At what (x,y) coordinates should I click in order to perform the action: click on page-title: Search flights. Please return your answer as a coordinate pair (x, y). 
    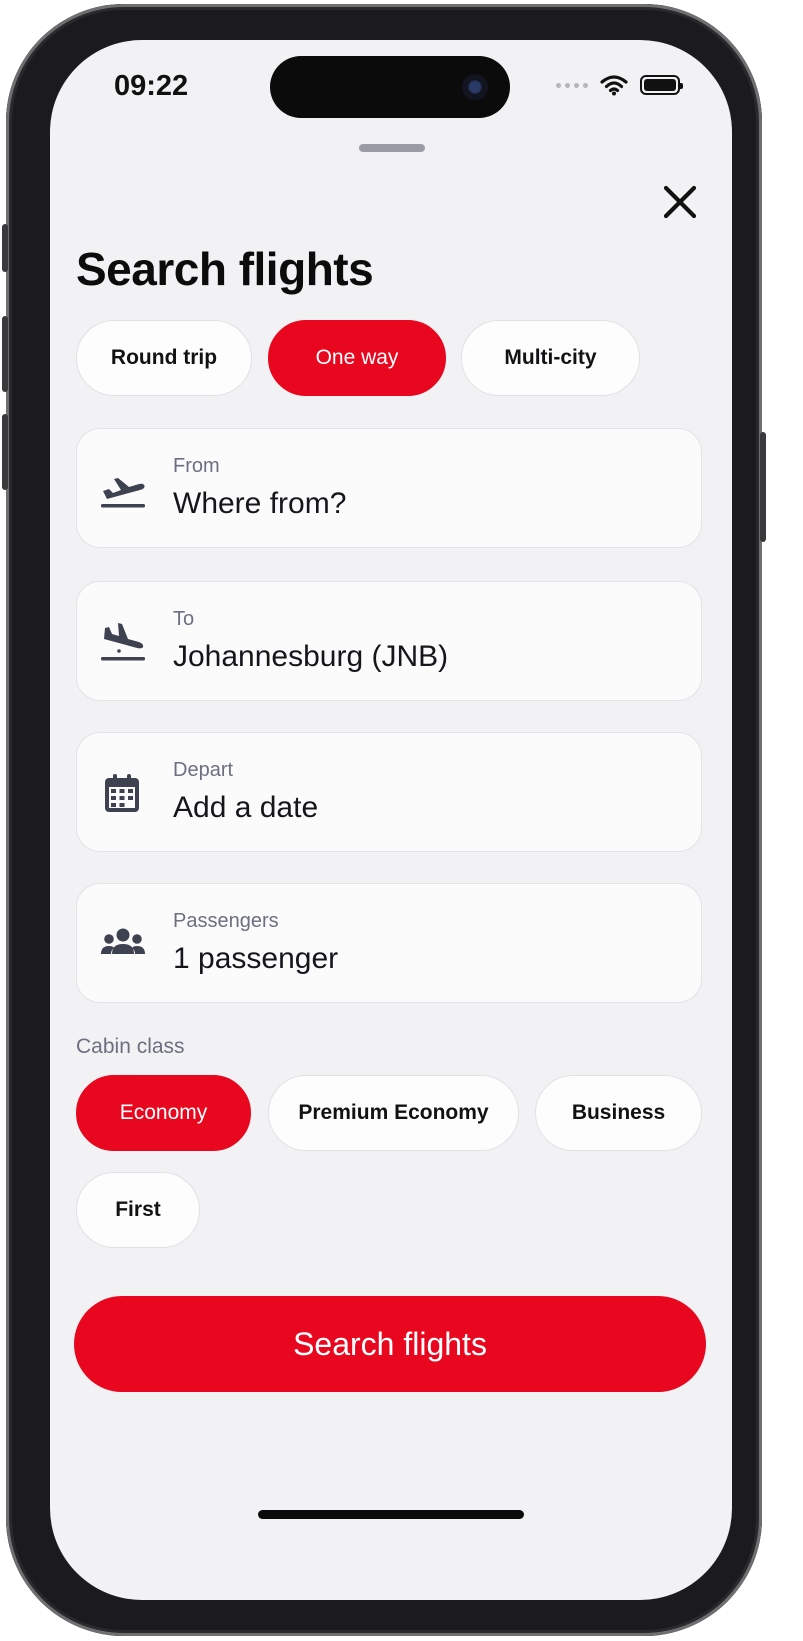
    Looking at the image, I should click on (225, 269).